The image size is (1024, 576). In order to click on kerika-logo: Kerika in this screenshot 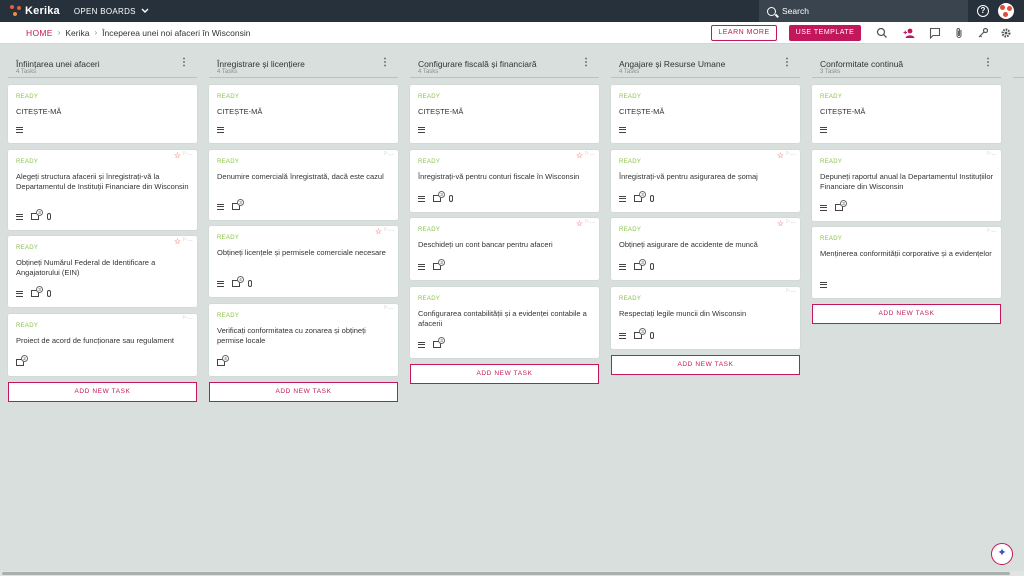, I will do `click(35, 11)`.